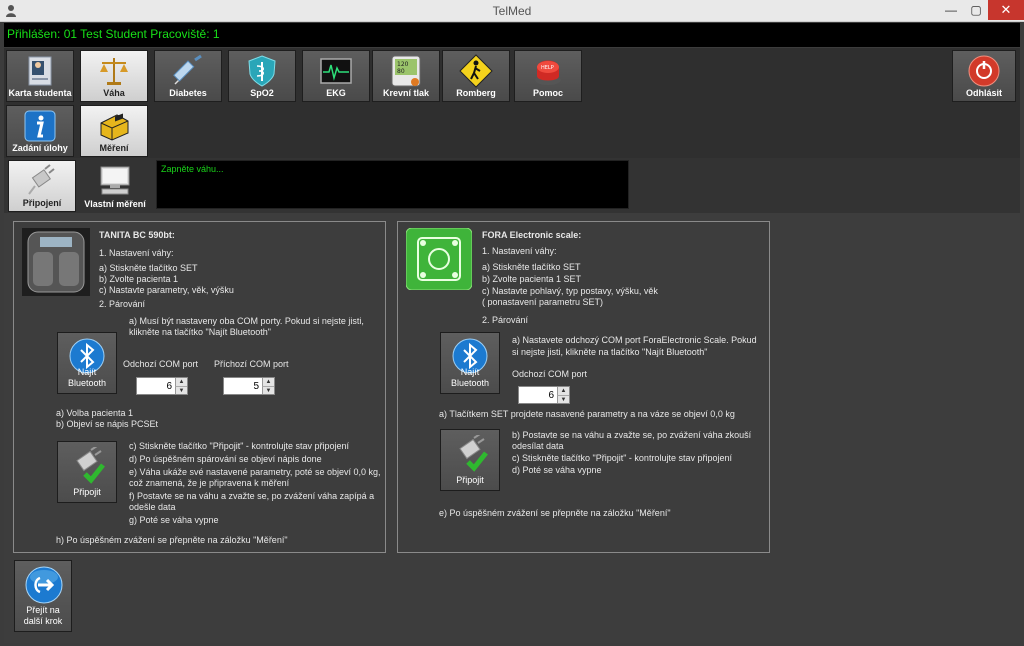 This screenshot has height=646, width=1024. Describe the element at coordinates (512, 131) in the screenshot. I see `sub-toolbar: Zadání úlohy Měření` at that location.